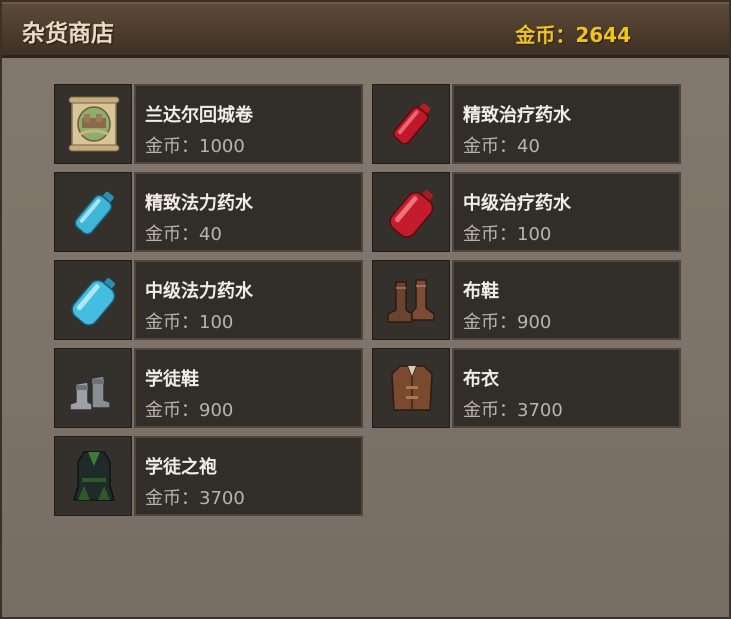 The image size is (731, 619). I want to click on item-name: 兰达尔回城卷, so click(199, 115).